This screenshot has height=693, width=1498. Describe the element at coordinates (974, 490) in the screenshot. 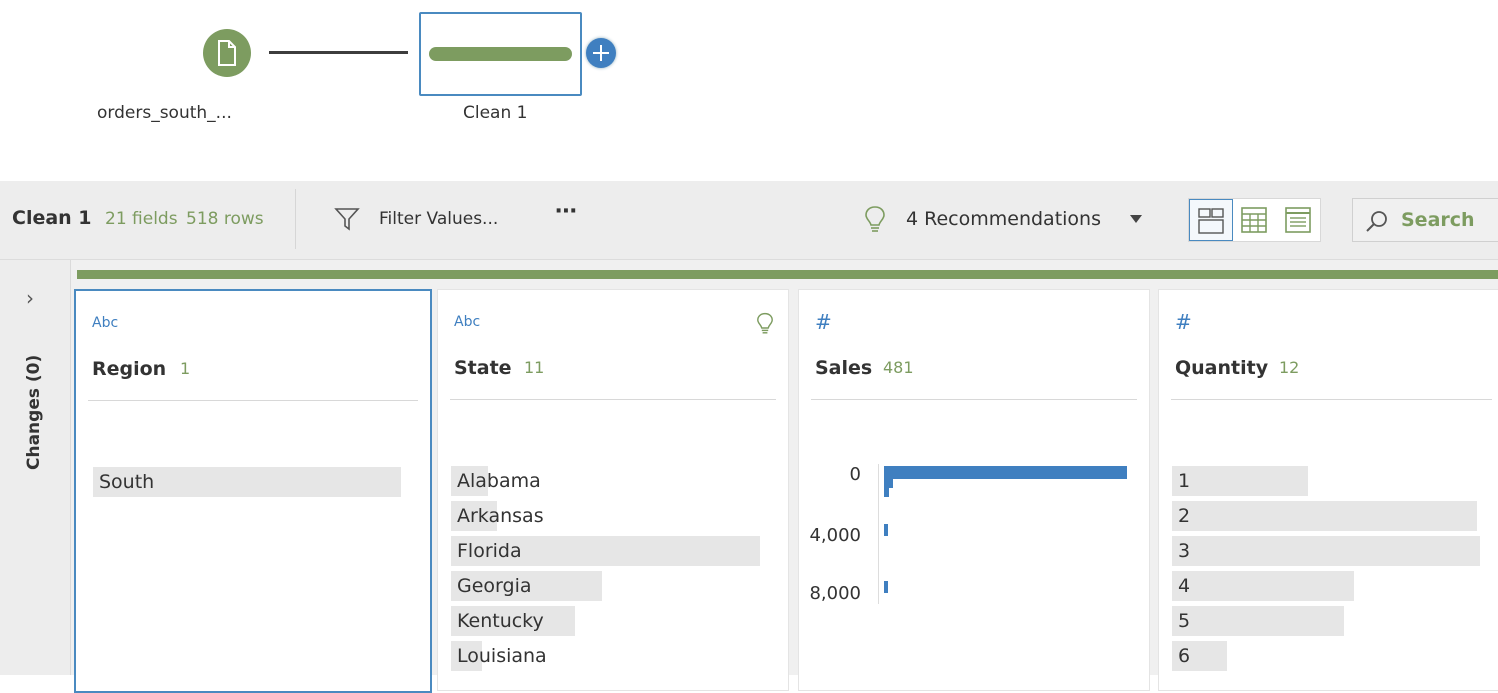

I see `profile-card-sales: # Sales 481 0 4,000 8,000` at that location.